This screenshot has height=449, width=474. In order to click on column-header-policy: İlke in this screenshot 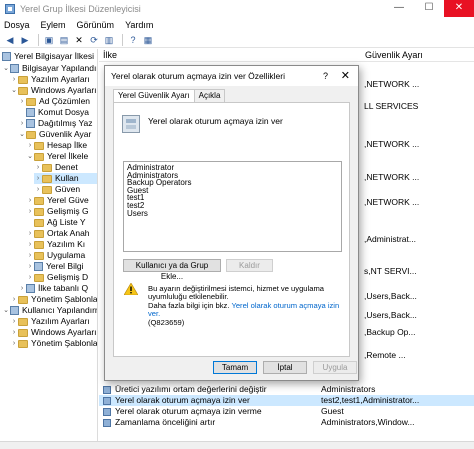, I will do `click(230, 55)`.